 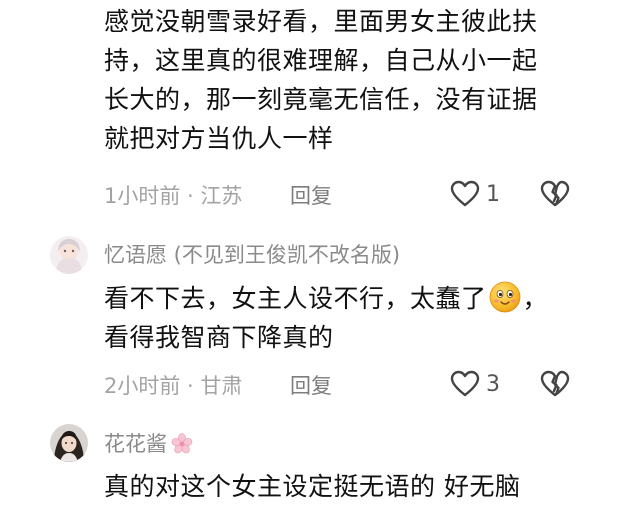 I want to click on like-button: 3, so click(x=475, y=384).